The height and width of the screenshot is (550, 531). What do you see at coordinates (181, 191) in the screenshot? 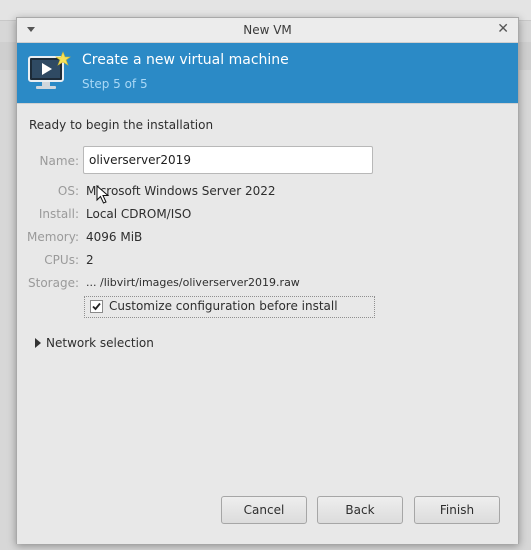
I see `os-value: Microsoft Windows Server 2022` at bounding box center [181, 191].